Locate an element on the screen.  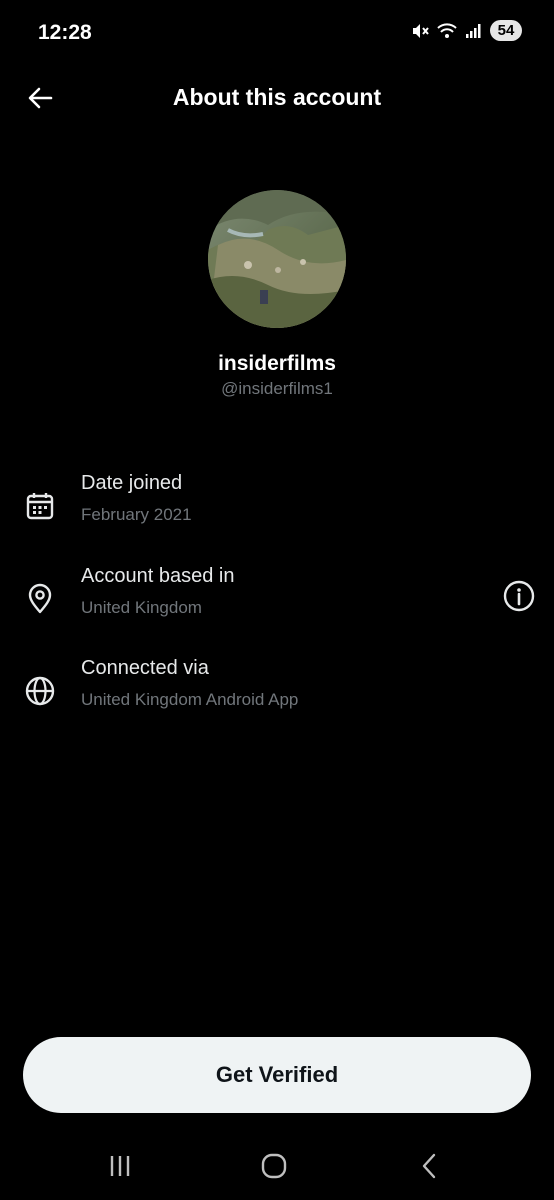
recents-button is located at coordinates (120, 1166).